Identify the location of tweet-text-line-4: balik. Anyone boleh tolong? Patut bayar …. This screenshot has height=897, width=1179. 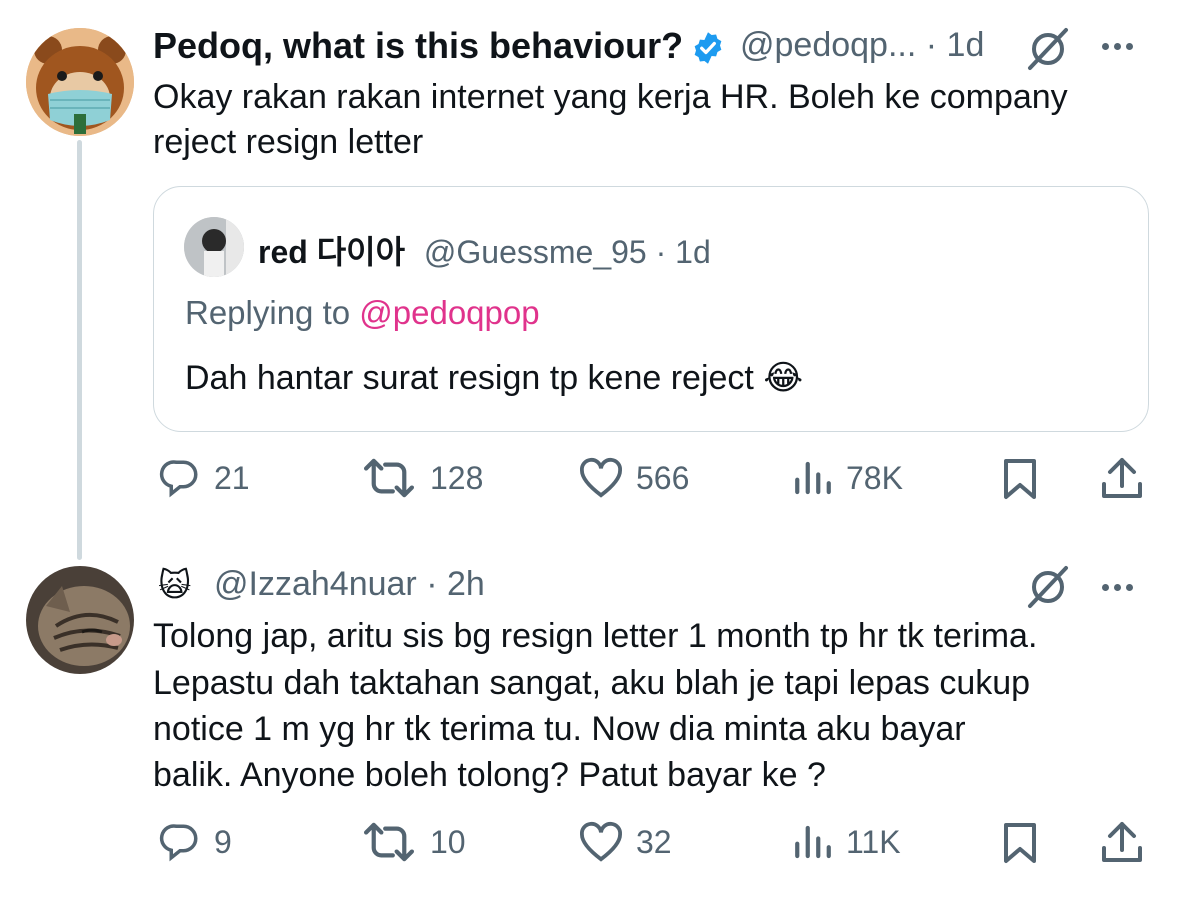
(489, 775).